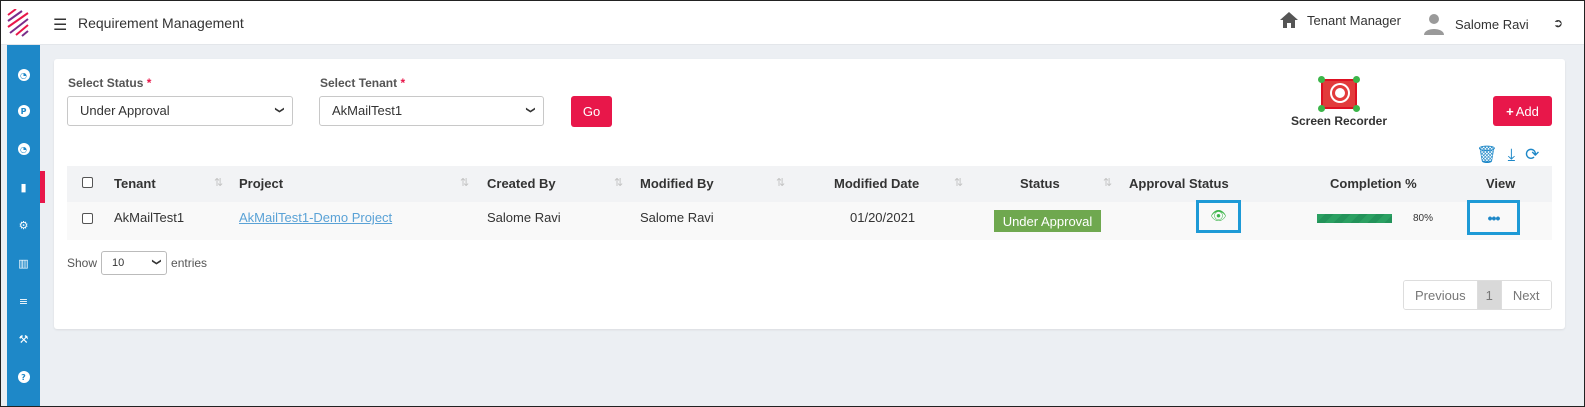 This screenshot has width=1585, height=407. I want to click on plus-icon: +, so click(1510, 111).